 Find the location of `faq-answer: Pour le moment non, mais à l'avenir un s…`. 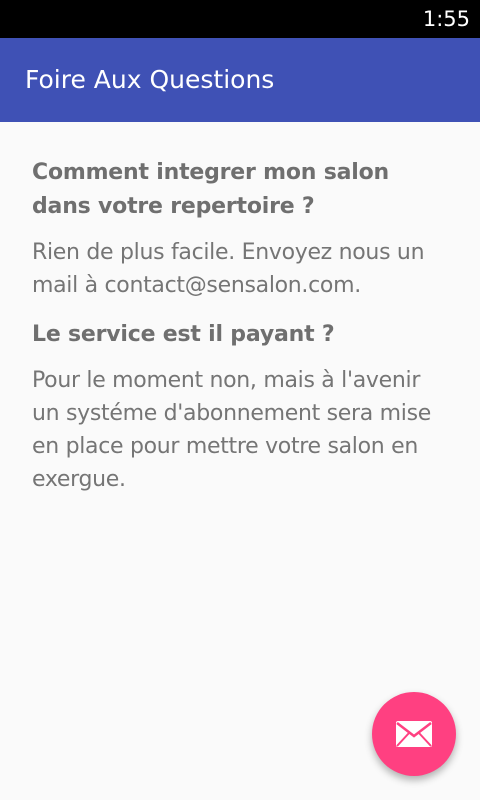

faq-answer: Pour le moment non, mais à l'avenir un s… is located at coordinates (231, 430).